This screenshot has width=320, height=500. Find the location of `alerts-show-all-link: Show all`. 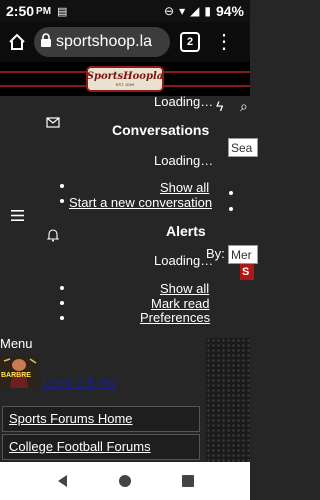

alerts-show-all-link: Show all is located at coordinates (184, 288).